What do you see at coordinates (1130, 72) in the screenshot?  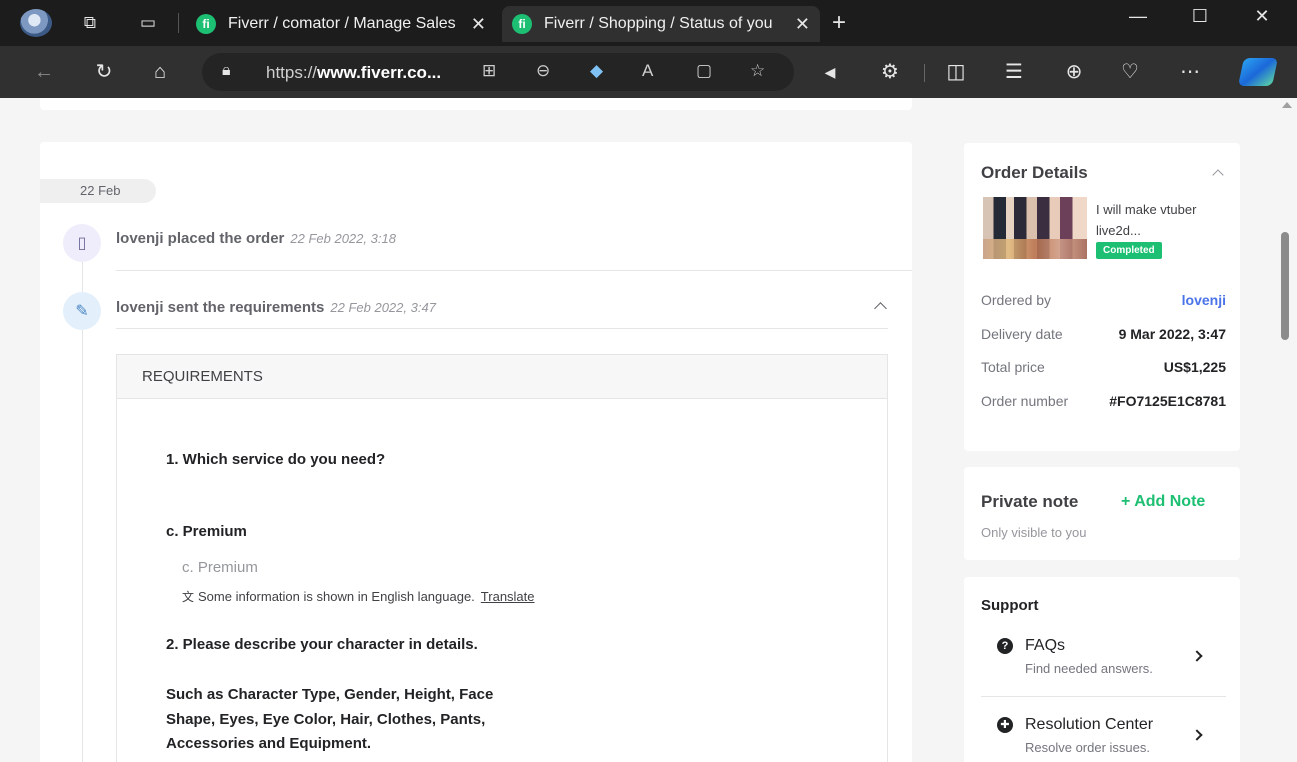 I see `browser-essentials-icon: ♡` at bounding box center [1130, 72].